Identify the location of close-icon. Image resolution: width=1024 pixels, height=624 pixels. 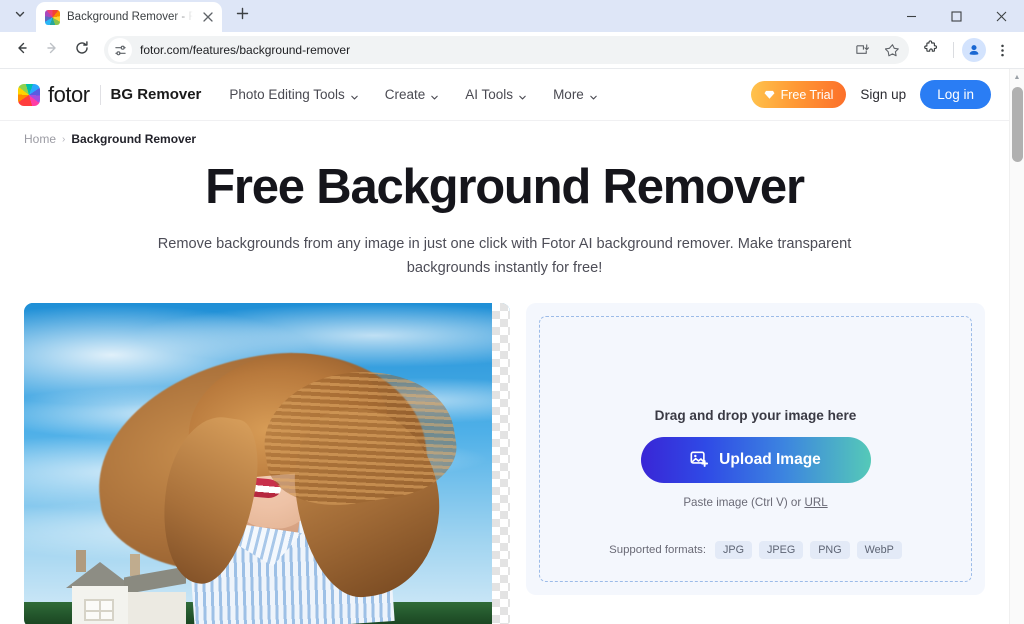
(208, 17).